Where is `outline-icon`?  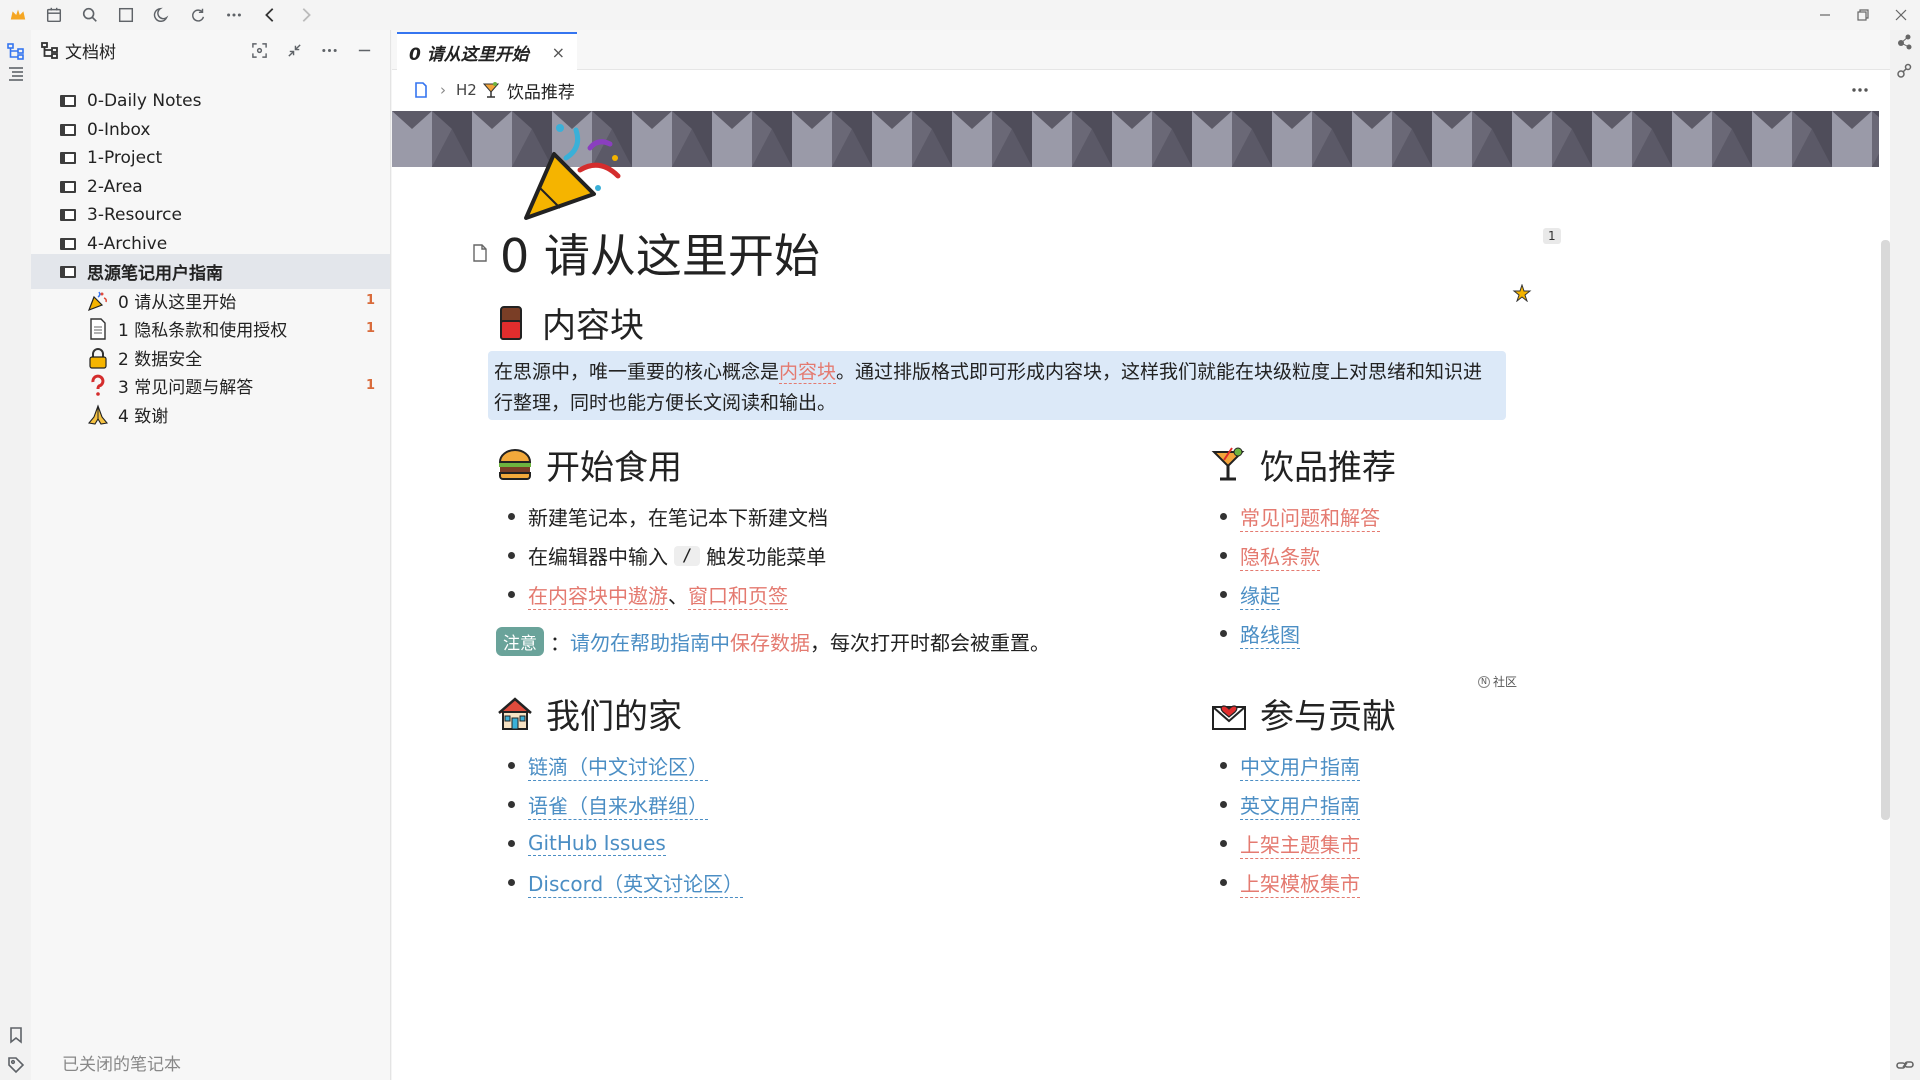 outline-icon is located at coordinates (16, 73).